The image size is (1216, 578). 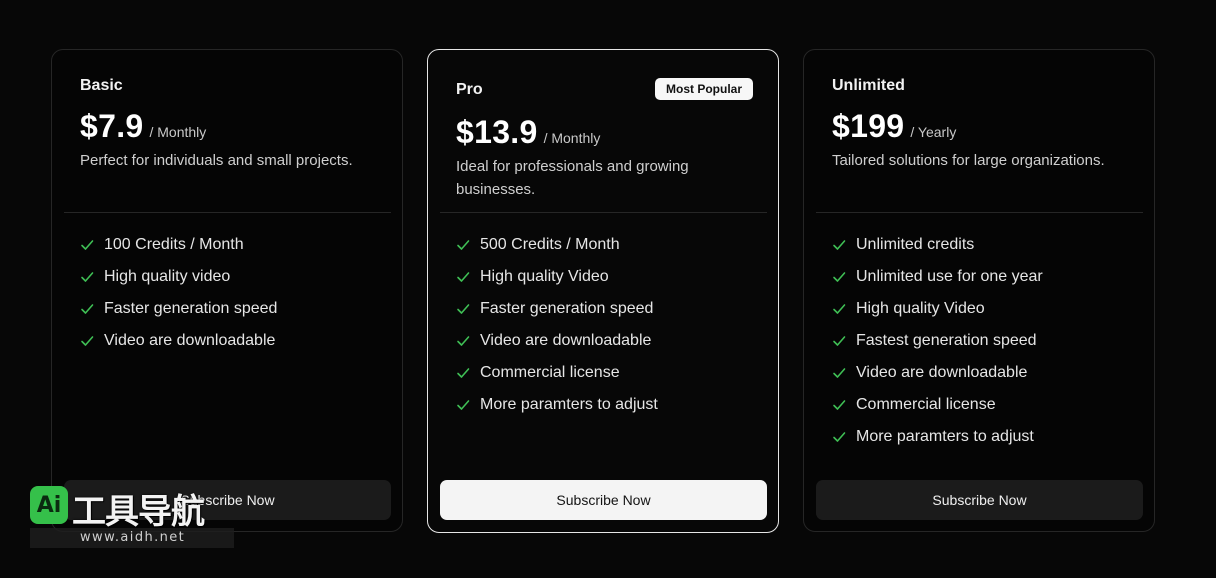 I want to click on feature-item: Fastest generation speed, so click(x=937, y=341).